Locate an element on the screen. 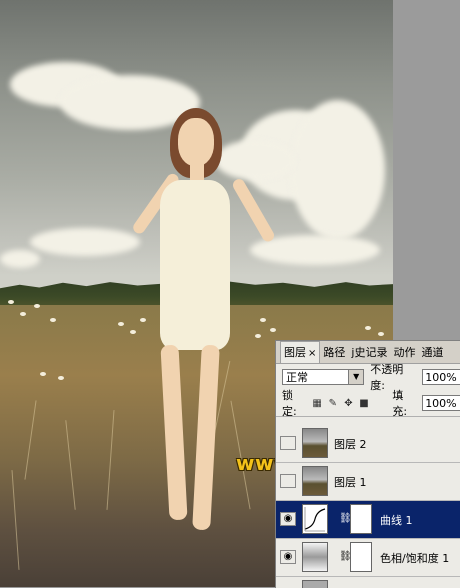 The image size is (460, 588). lock-label: 锁定: is located at coordinates (289, 403).